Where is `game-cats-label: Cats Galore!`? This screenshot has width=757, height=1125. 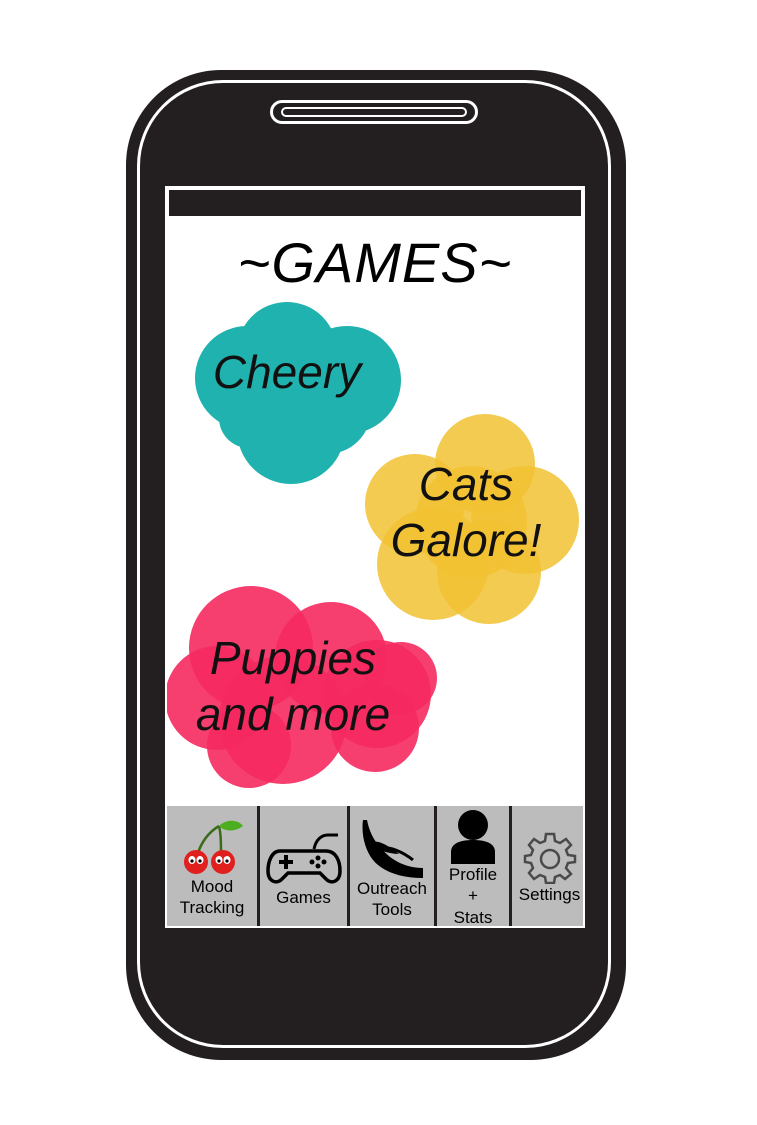
game-cats-label: Cats Galore! is located at coordinates (466, 512).